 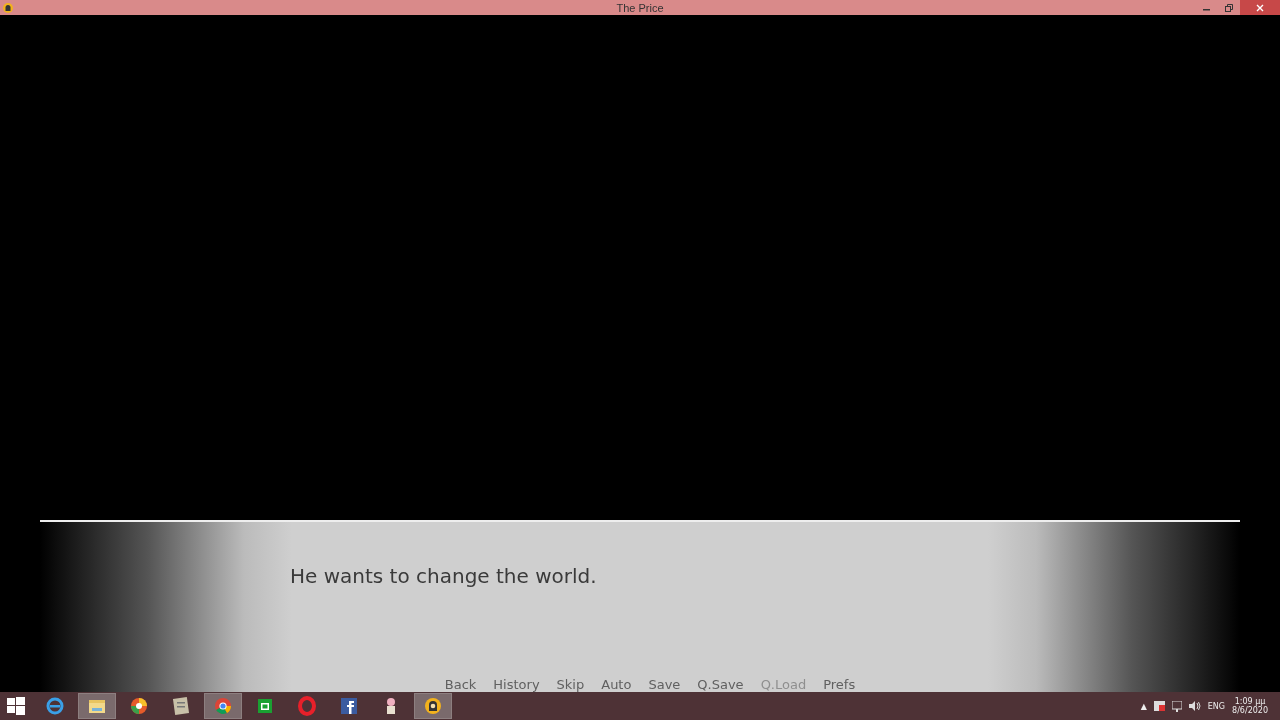 What do you see at coordinates (570, 685) in the screenshot?
I see `quick-menu-button: Skip` at bounding box center [570, 685].